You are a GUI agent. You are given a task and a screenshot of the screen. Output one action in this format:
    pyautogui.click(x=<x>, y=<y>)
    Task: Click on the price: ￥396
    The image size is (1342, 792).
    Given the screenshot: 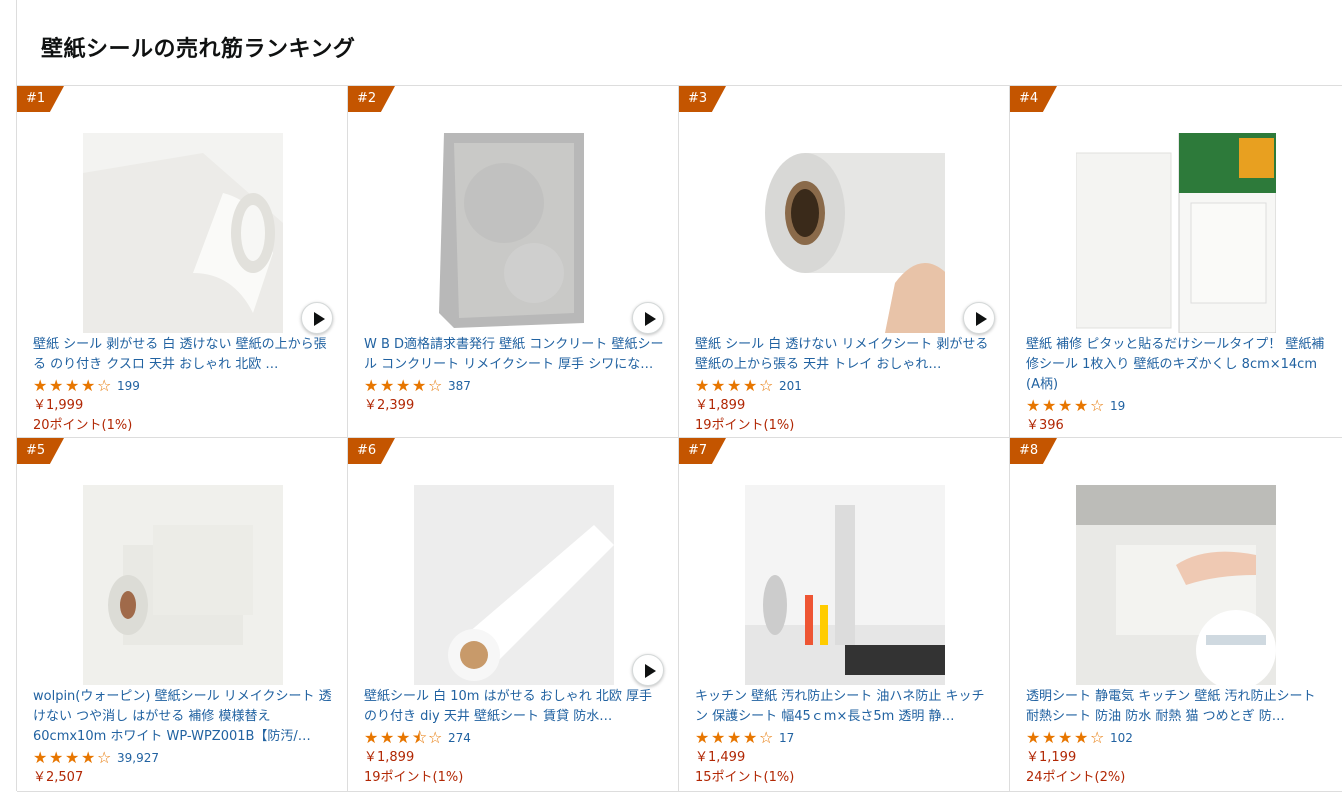 What is the action you would take?
    pyautogui.click(x=1045, y=425)
    